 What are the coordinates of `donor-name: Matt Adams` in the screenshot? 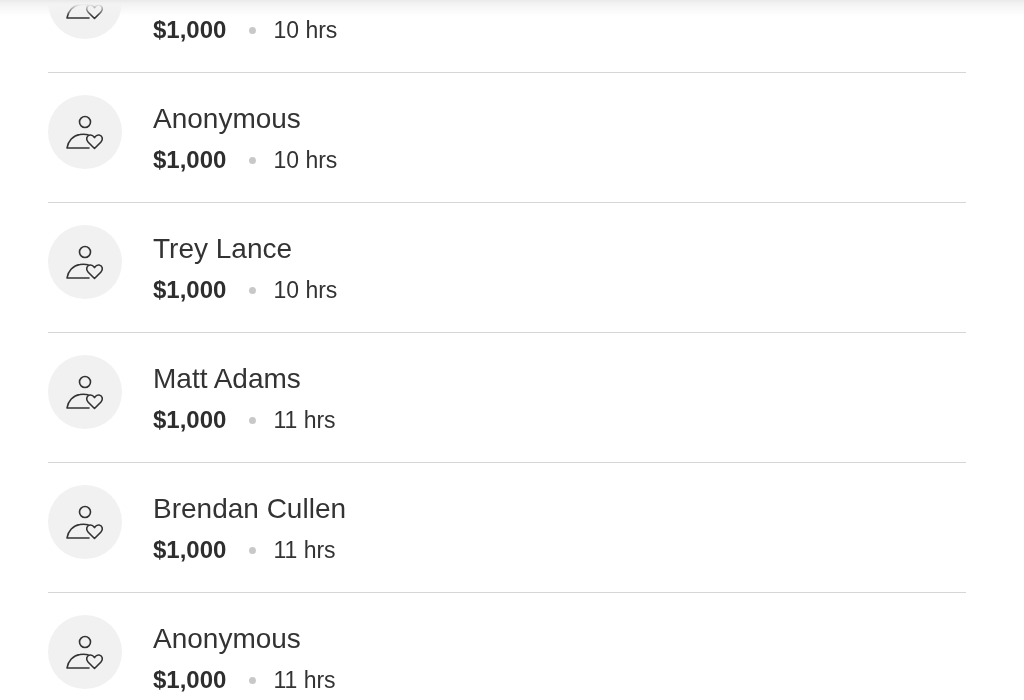 It's located at (227, 379).